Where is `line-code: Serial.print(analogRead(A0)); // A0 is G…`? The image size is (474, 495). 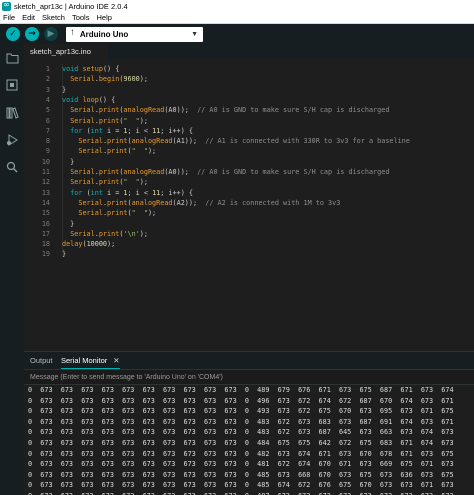
line-code: Serial.print(analogRead(A0)); // A0 is G… is located at coordinates (219, 110).